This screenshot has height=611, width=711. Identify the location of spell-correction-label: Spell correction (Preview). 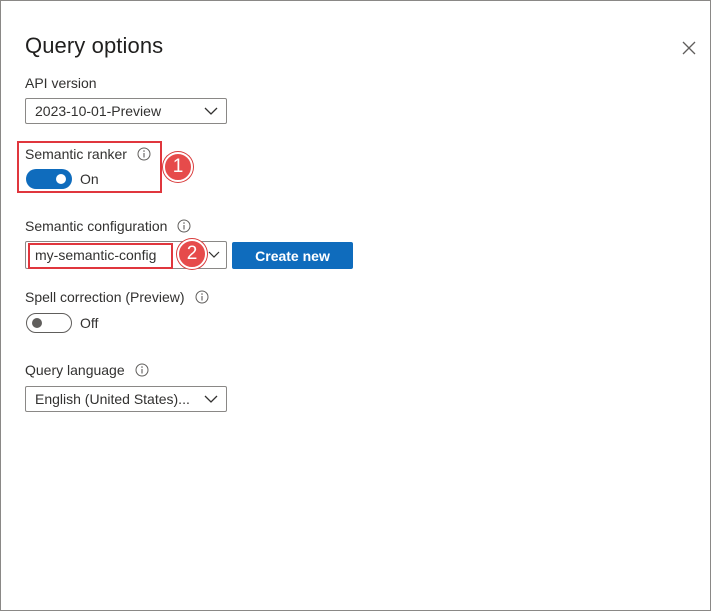
(117, 297).